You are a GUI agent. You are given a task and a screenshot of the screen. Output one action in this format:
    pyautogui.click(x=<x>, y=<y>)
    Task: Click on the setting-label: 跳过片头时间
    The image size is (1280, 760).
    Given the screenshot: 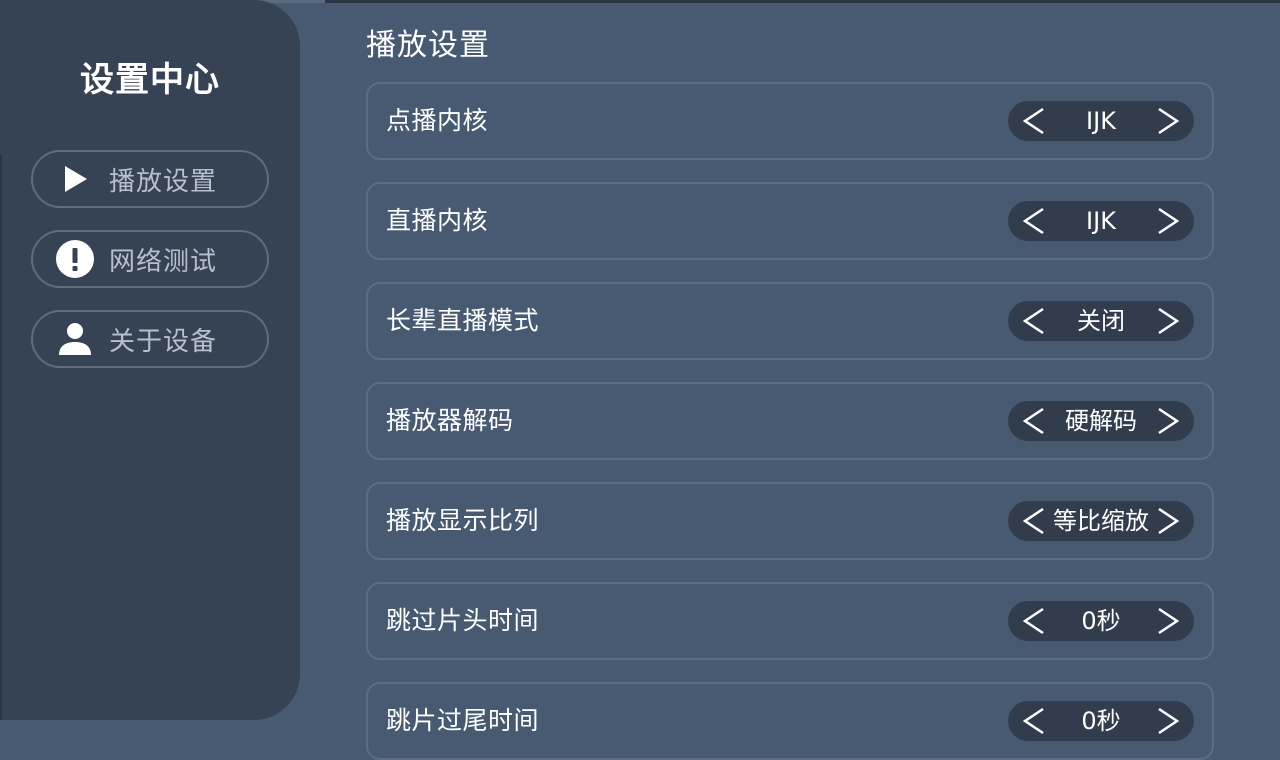 What is the action you would take?
    pyautogui.click(x=463, y=620)
    